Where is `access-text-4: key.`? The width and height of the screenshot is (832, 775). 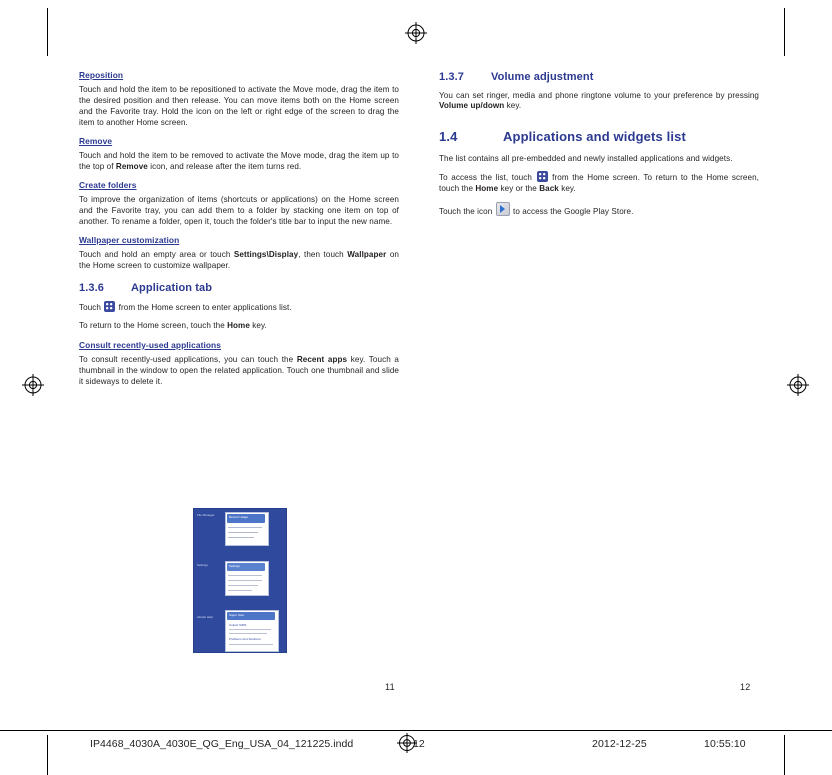
access-text-4: key. is located at coordinates (567, 189).